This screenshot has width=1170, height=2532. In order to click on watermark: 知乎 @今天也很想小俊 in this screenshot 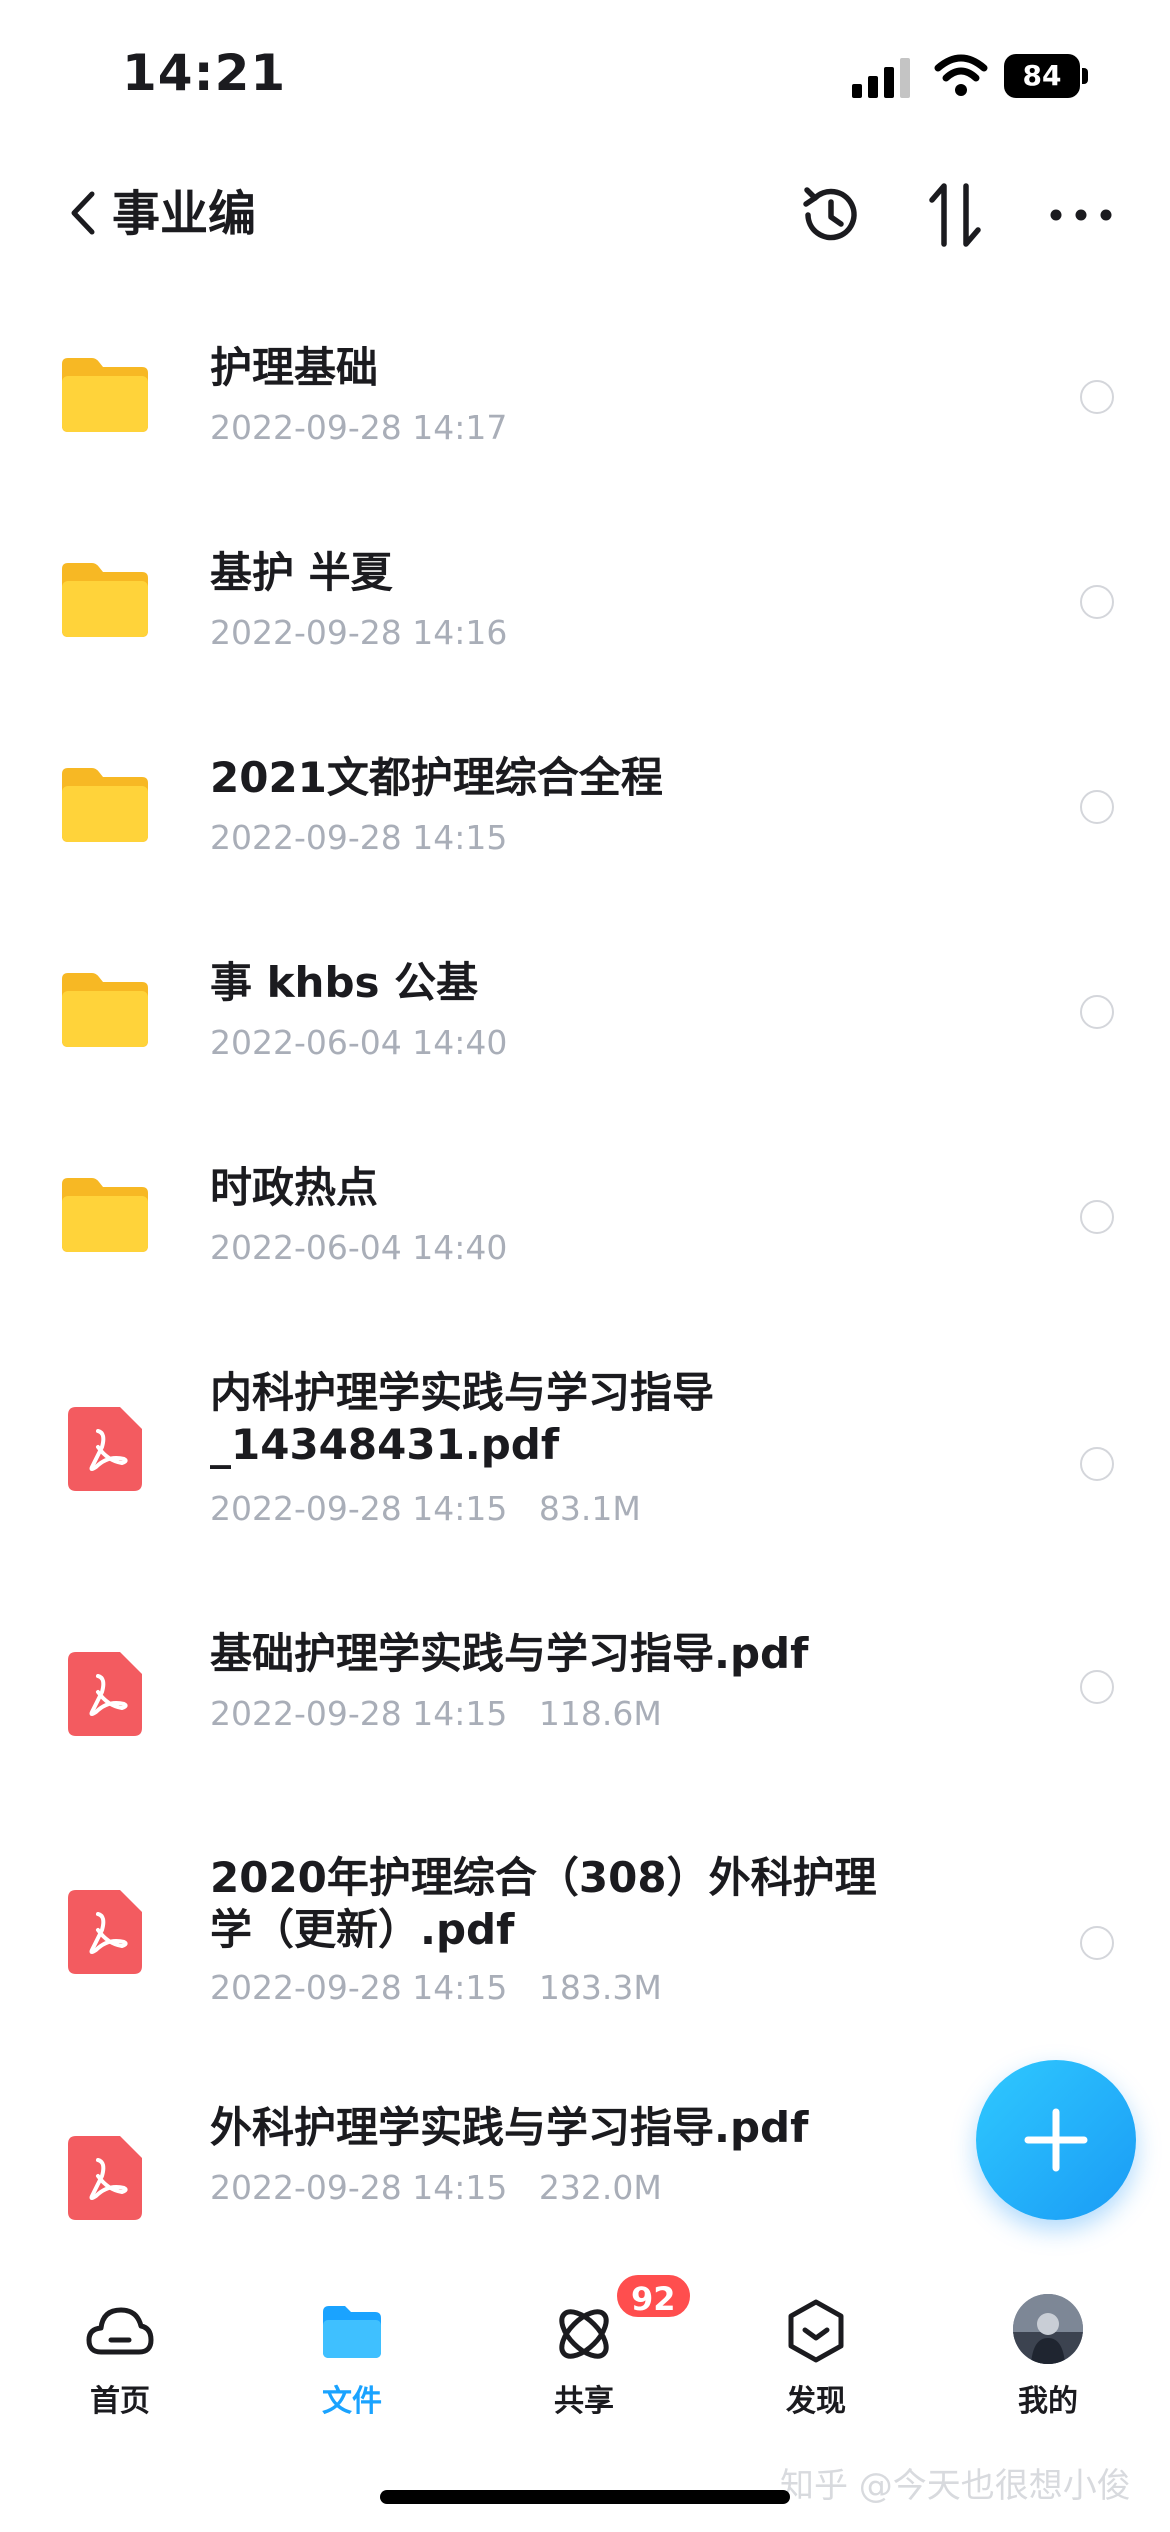, I will do `click(955, 2486)`.